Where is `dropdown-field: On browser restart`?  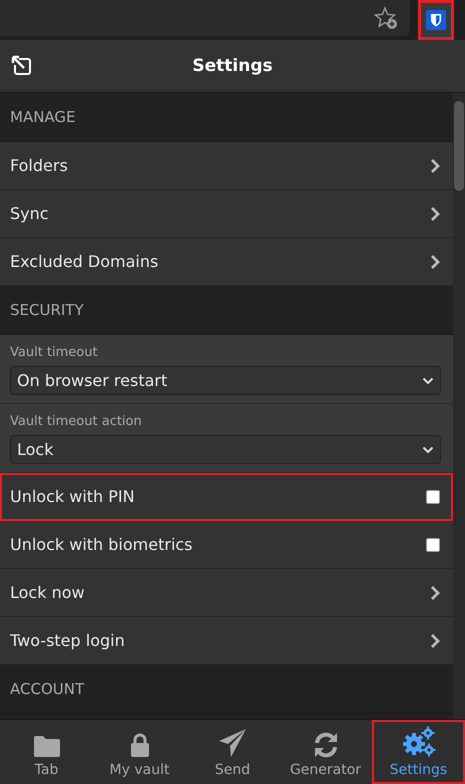 dropdown-field: On browser restart is located at coordinates (225, 380).